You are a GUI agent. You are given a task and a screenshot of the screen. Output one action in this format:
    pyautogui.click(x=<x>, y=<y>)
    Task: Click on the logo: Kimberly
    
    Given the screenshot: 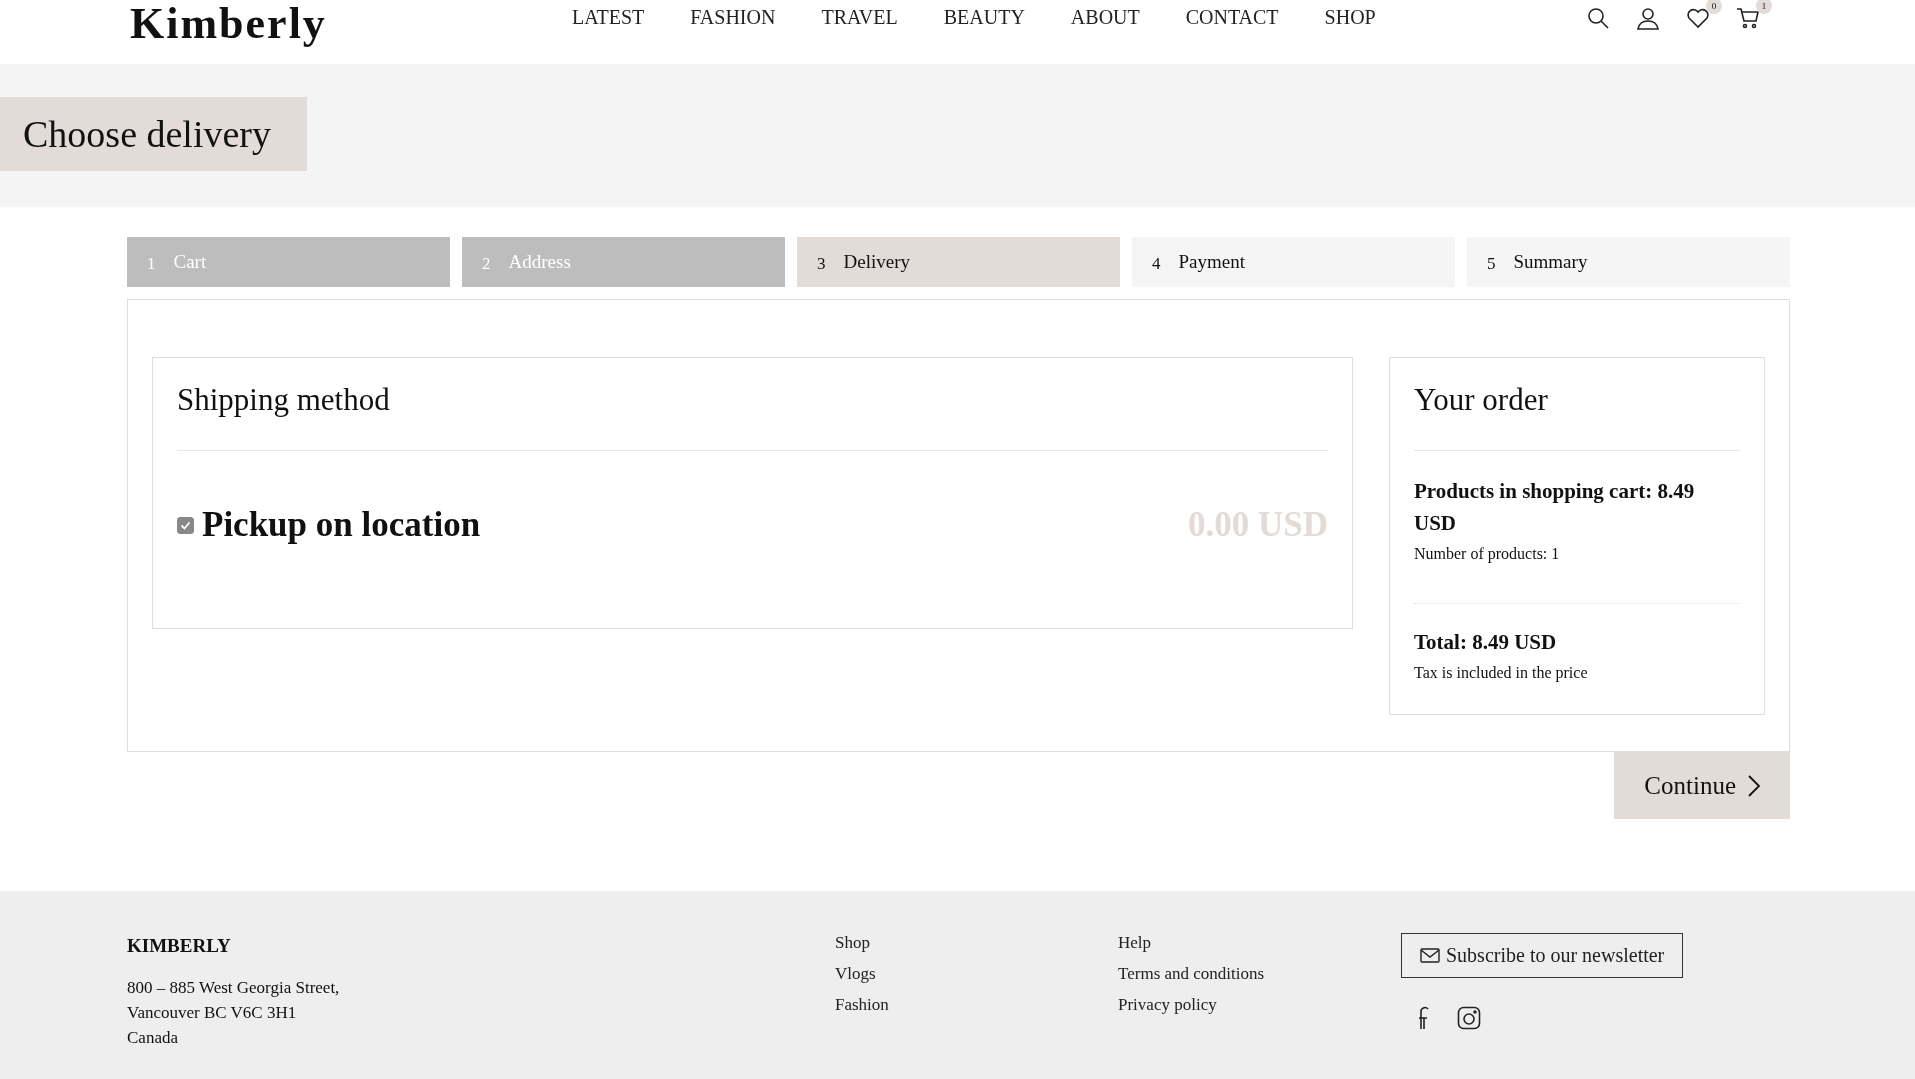 What is the action you would take?
    pyautogui.click(x=351, y=24)
    